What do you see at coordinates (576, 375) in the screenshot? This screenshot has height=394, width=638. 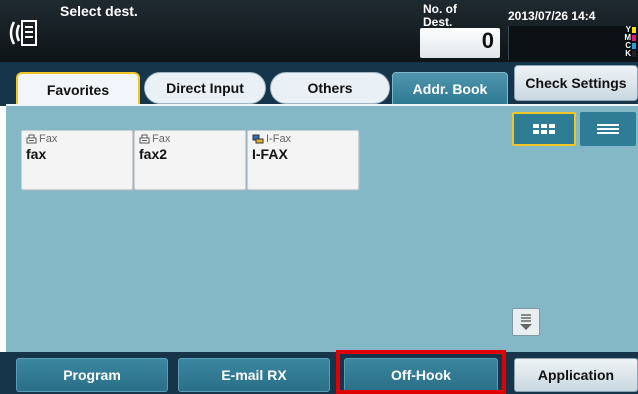 I see `application-button: Application` at bounding box center [576, 375].